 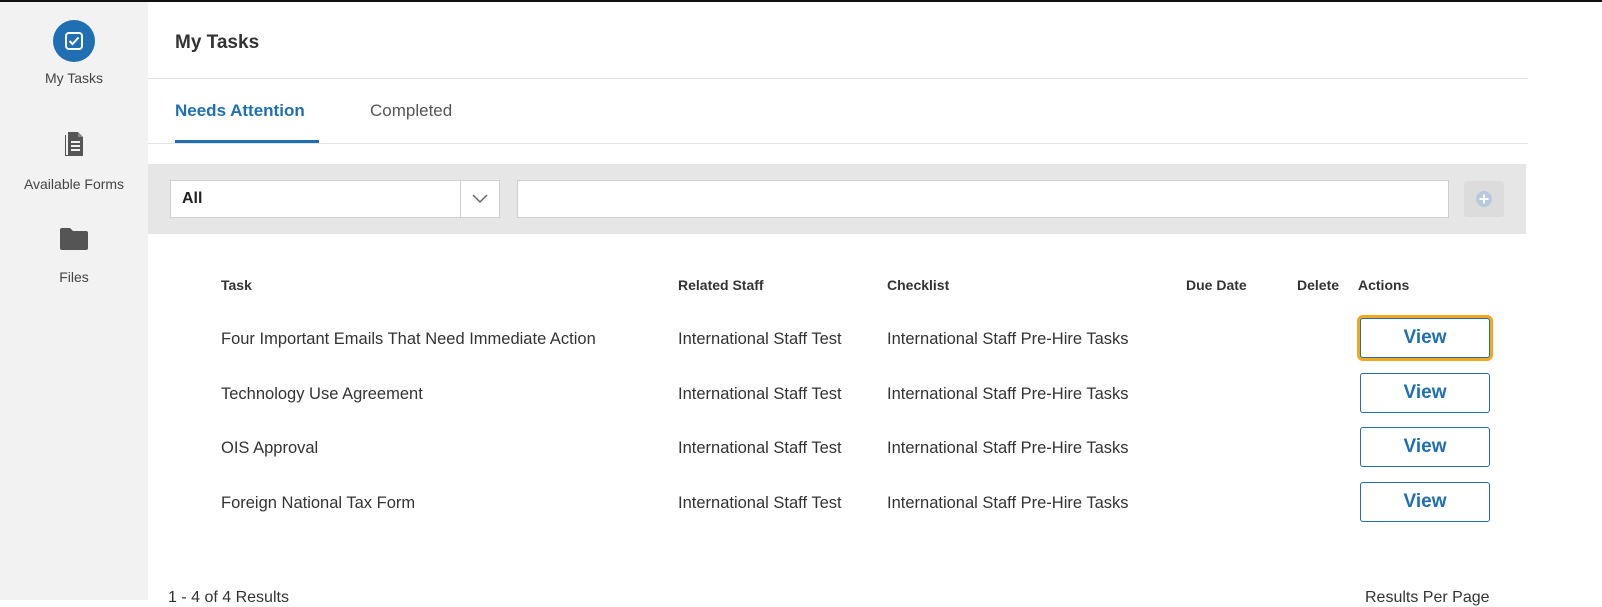 What do you see at coordinates (983, 199) in the screenshot?
I see `search-input` at bounding box center [983, 199].